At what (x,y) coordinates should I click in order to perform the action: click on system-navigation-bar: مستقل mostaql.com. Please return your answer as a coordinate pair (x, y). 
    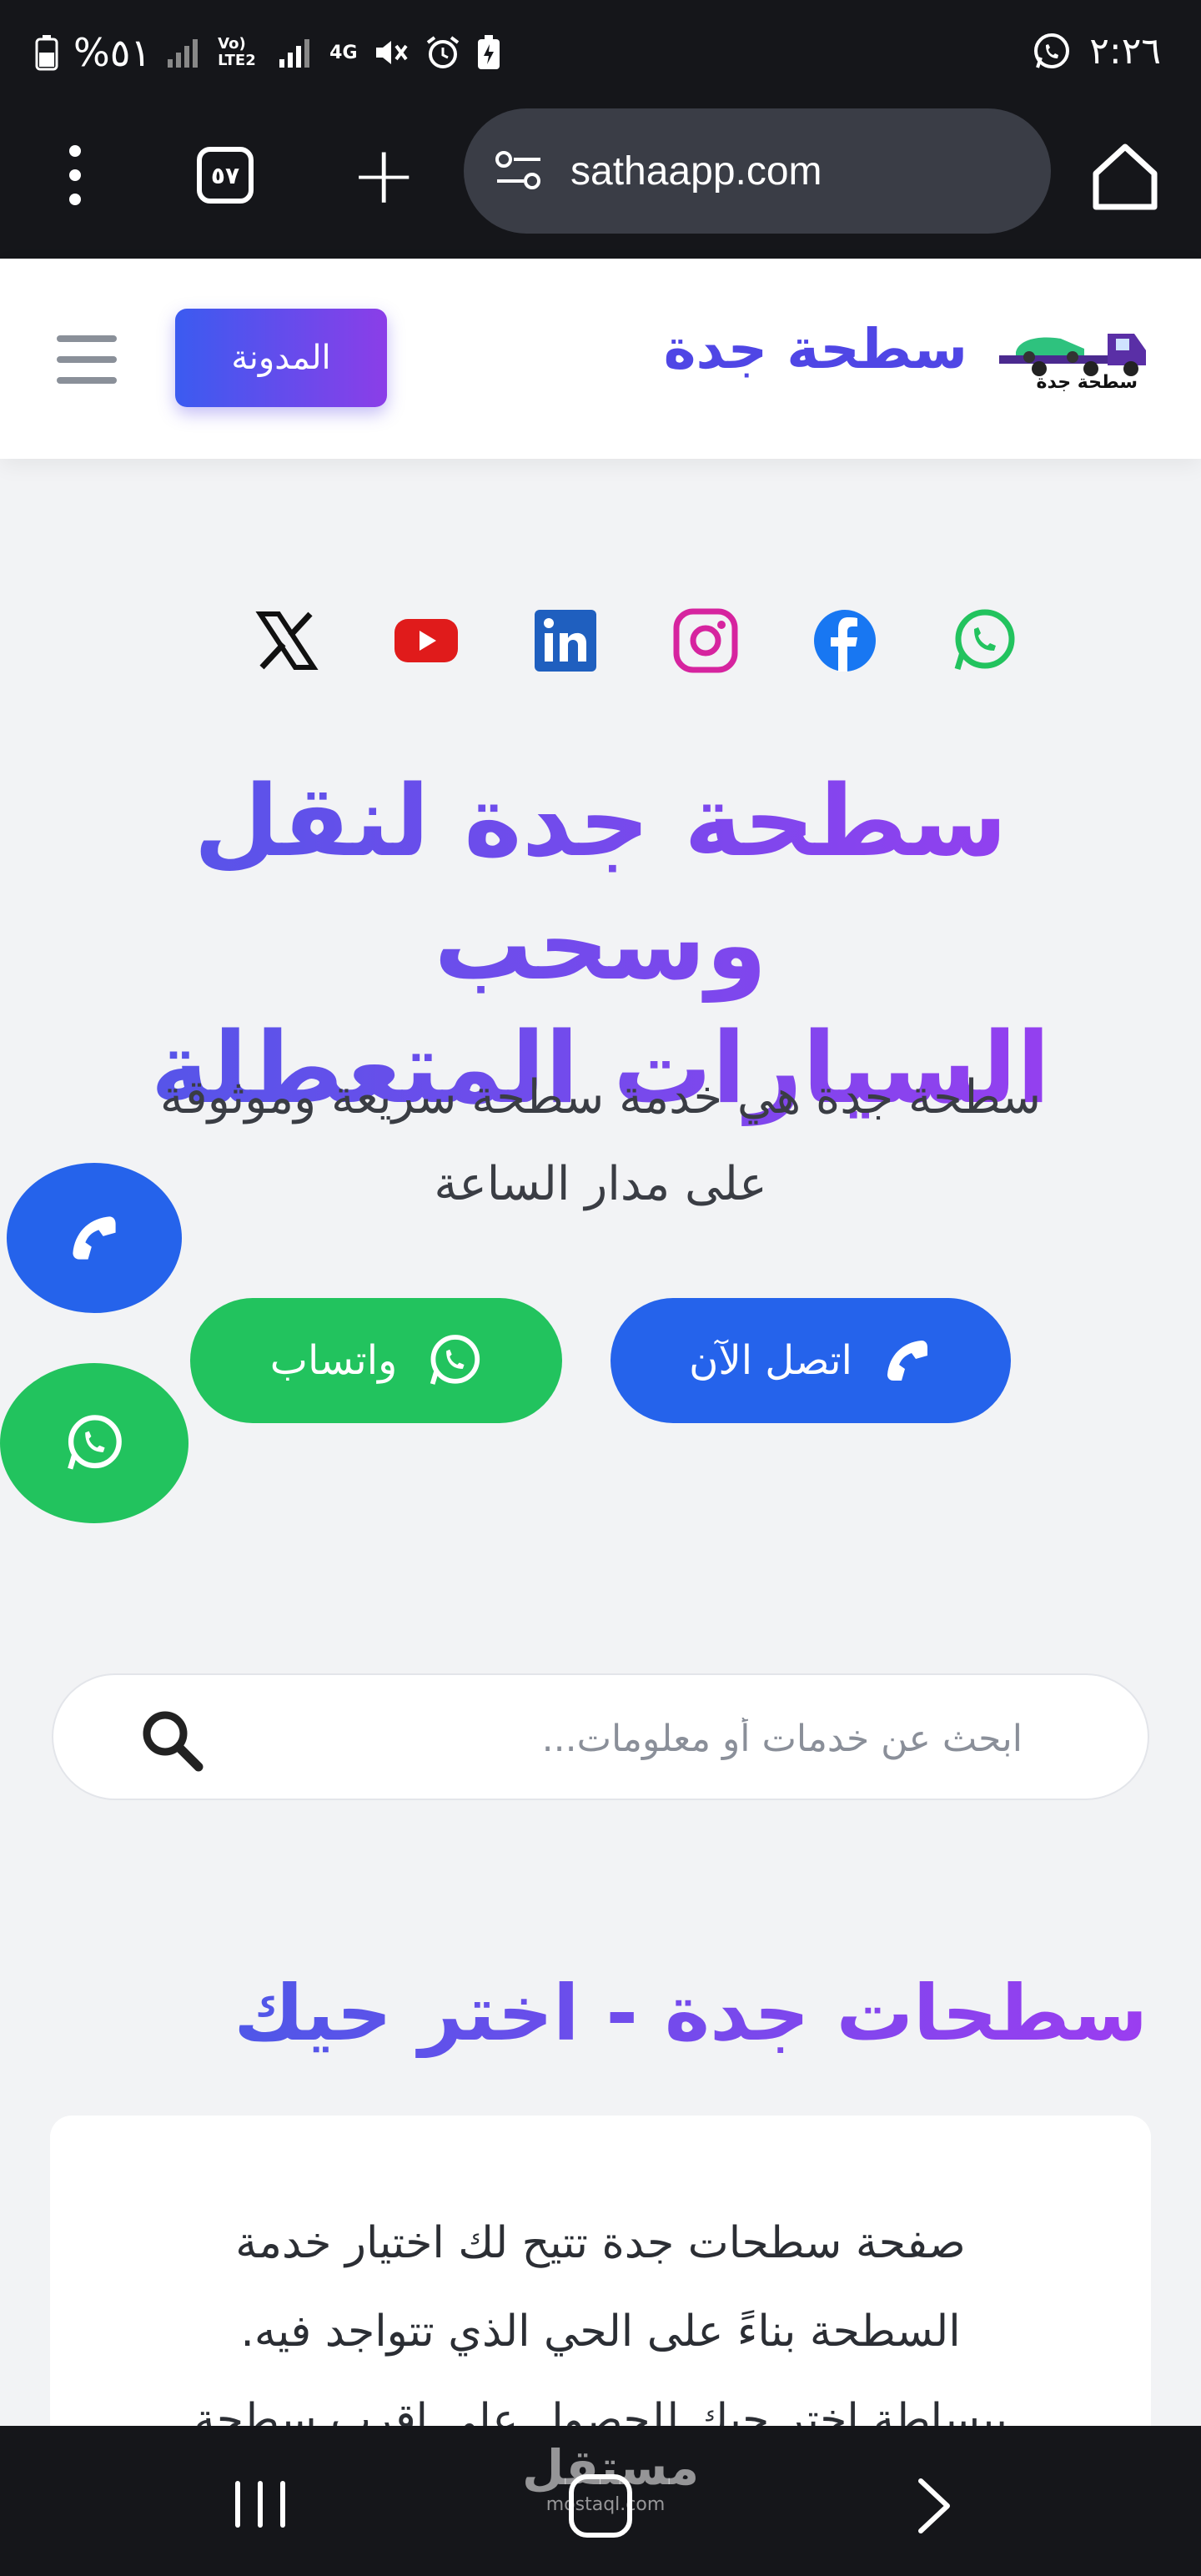
    Looking at the image, I should click on (601, 2501).